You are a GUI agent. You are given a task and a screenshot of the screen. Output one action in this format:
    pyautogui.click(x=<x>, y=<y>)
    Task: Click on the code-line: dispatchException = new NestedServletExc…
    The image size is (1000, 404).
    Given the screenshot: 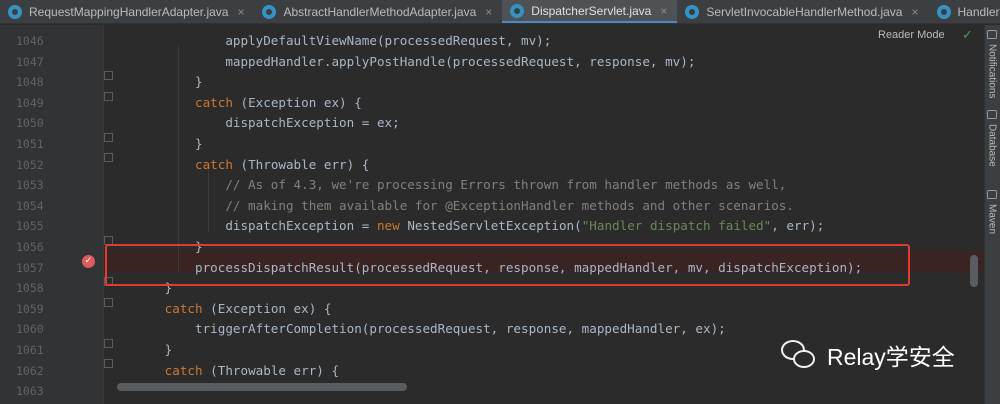 What is the action you would take?
    pyautogui.click(x=538, y=226)
    